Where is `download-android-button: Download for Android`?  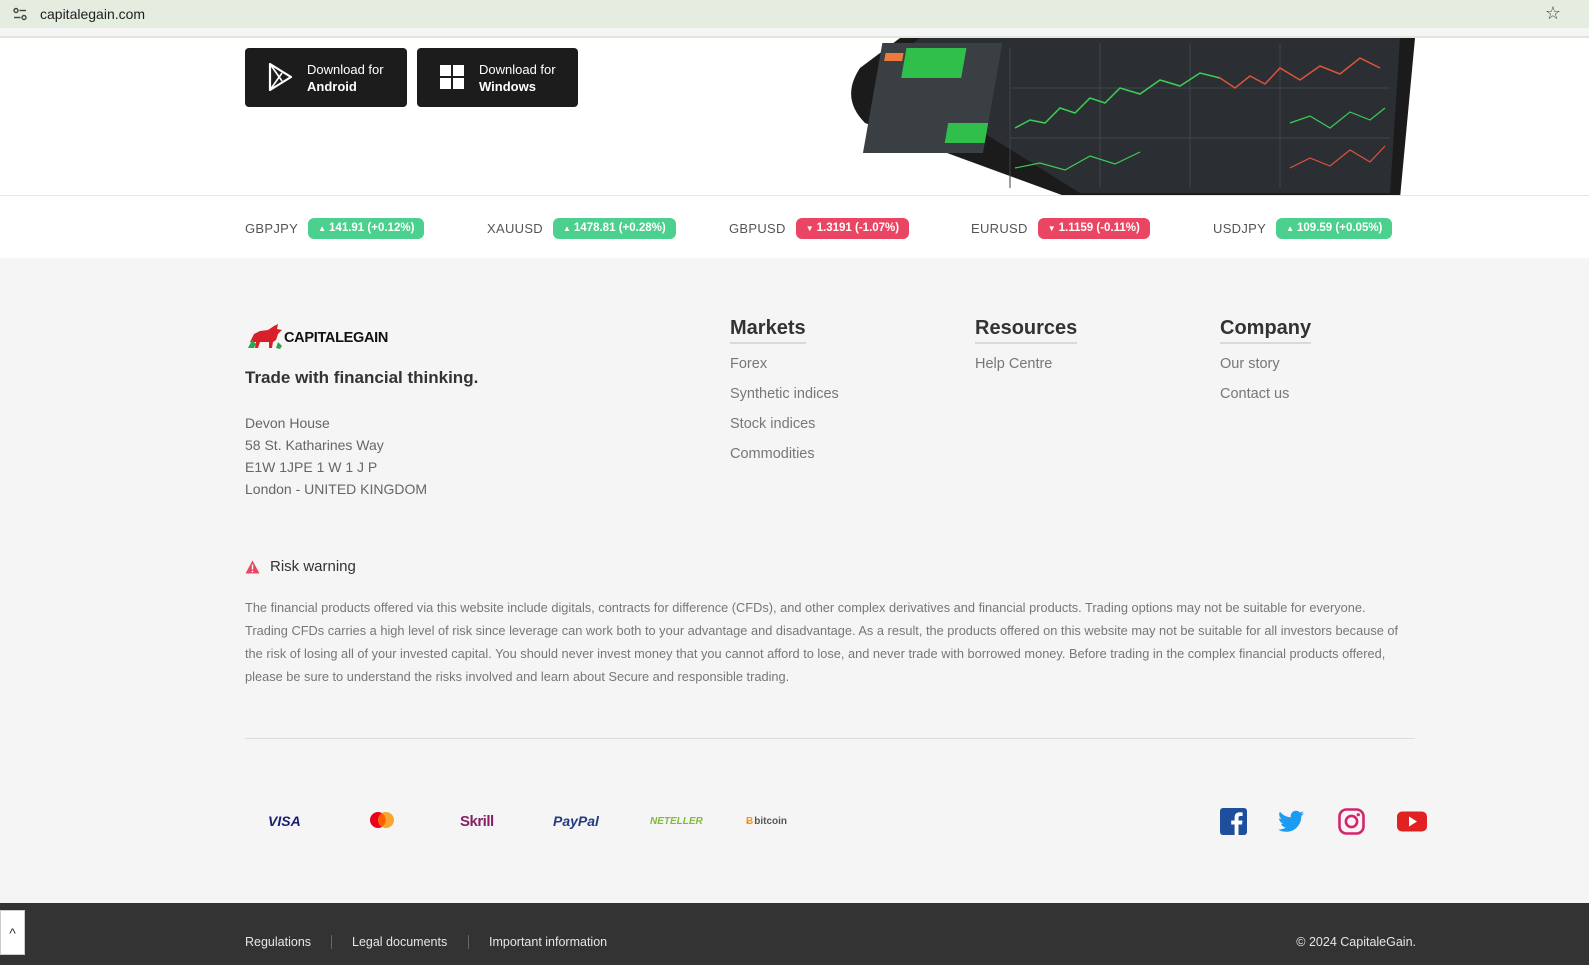
download-android-button: Download for Android is located at coordinates (326, 77).